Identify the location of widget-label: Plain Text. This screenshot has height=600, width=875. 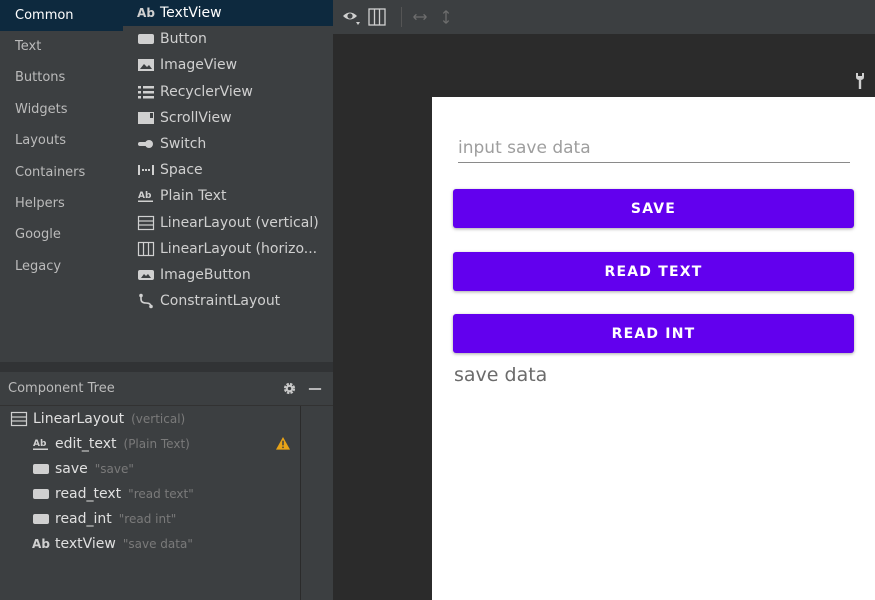
(193, 196).